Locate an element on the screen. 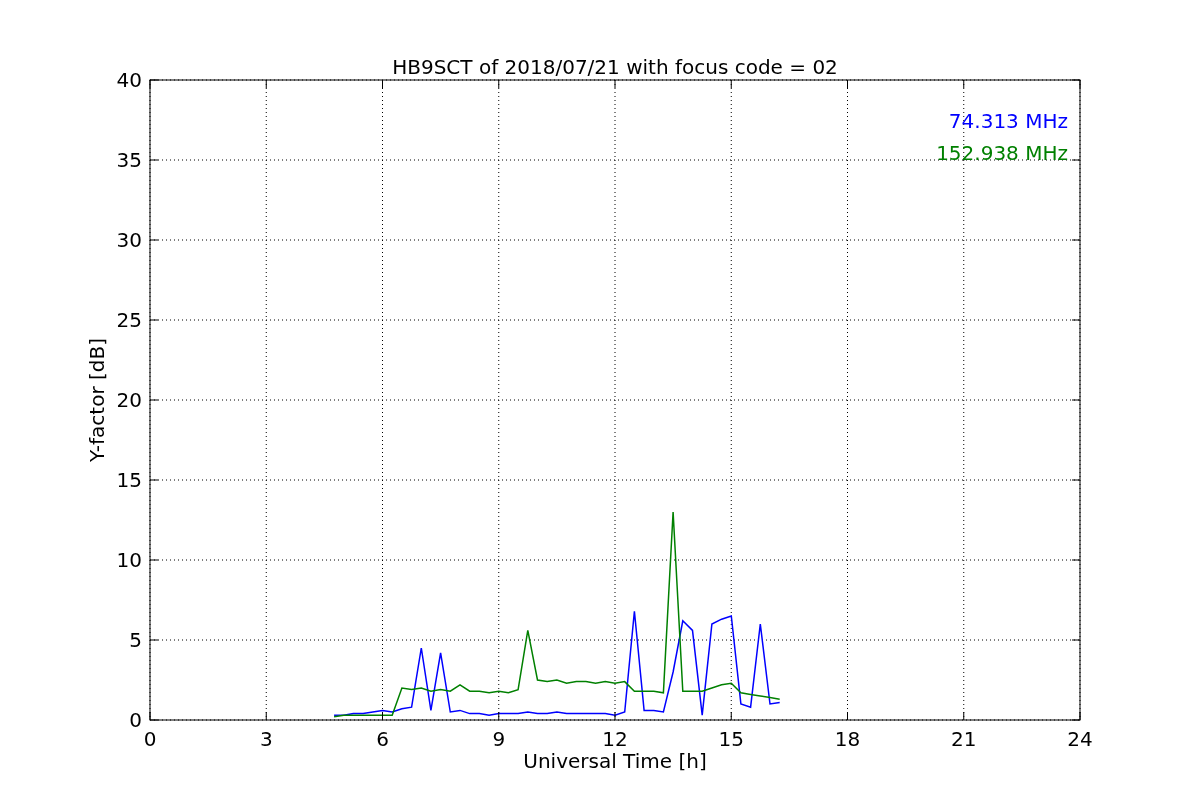 Image resolution: width=1200 pixels, height=800 pixels. tick-label: 3 is located at coordinates (266, 739).